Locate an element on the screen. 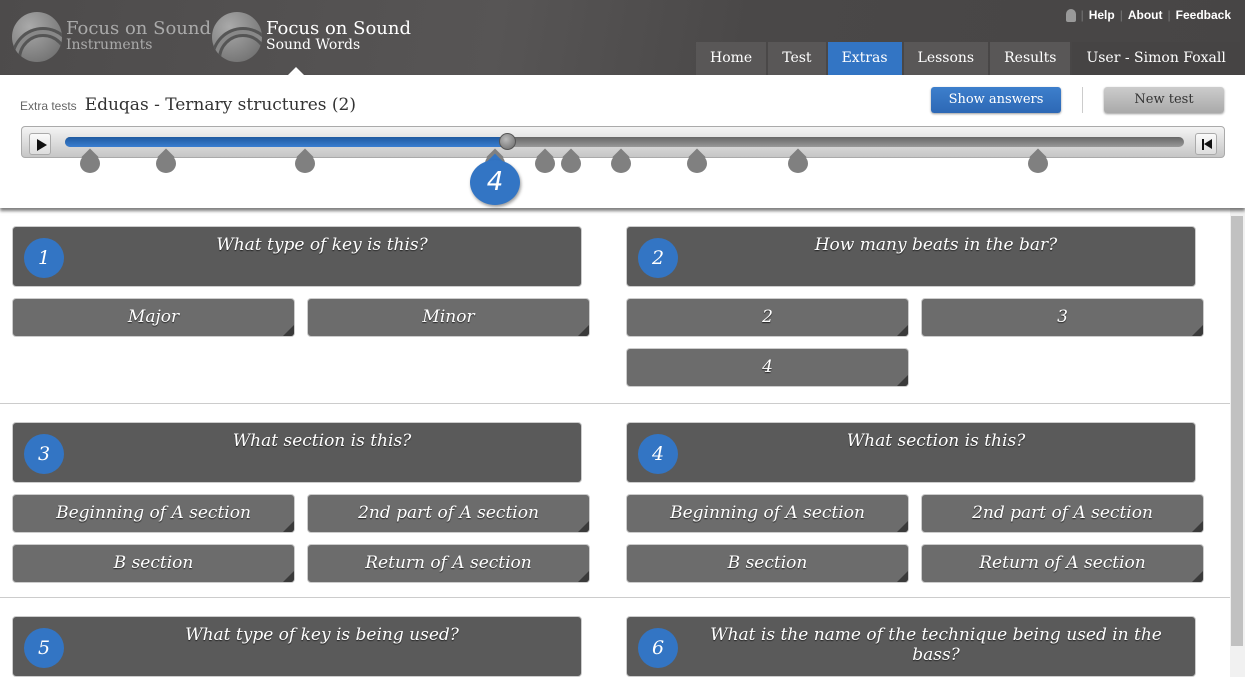  current-marker-label: 4 is located at coordinates (495, 182).